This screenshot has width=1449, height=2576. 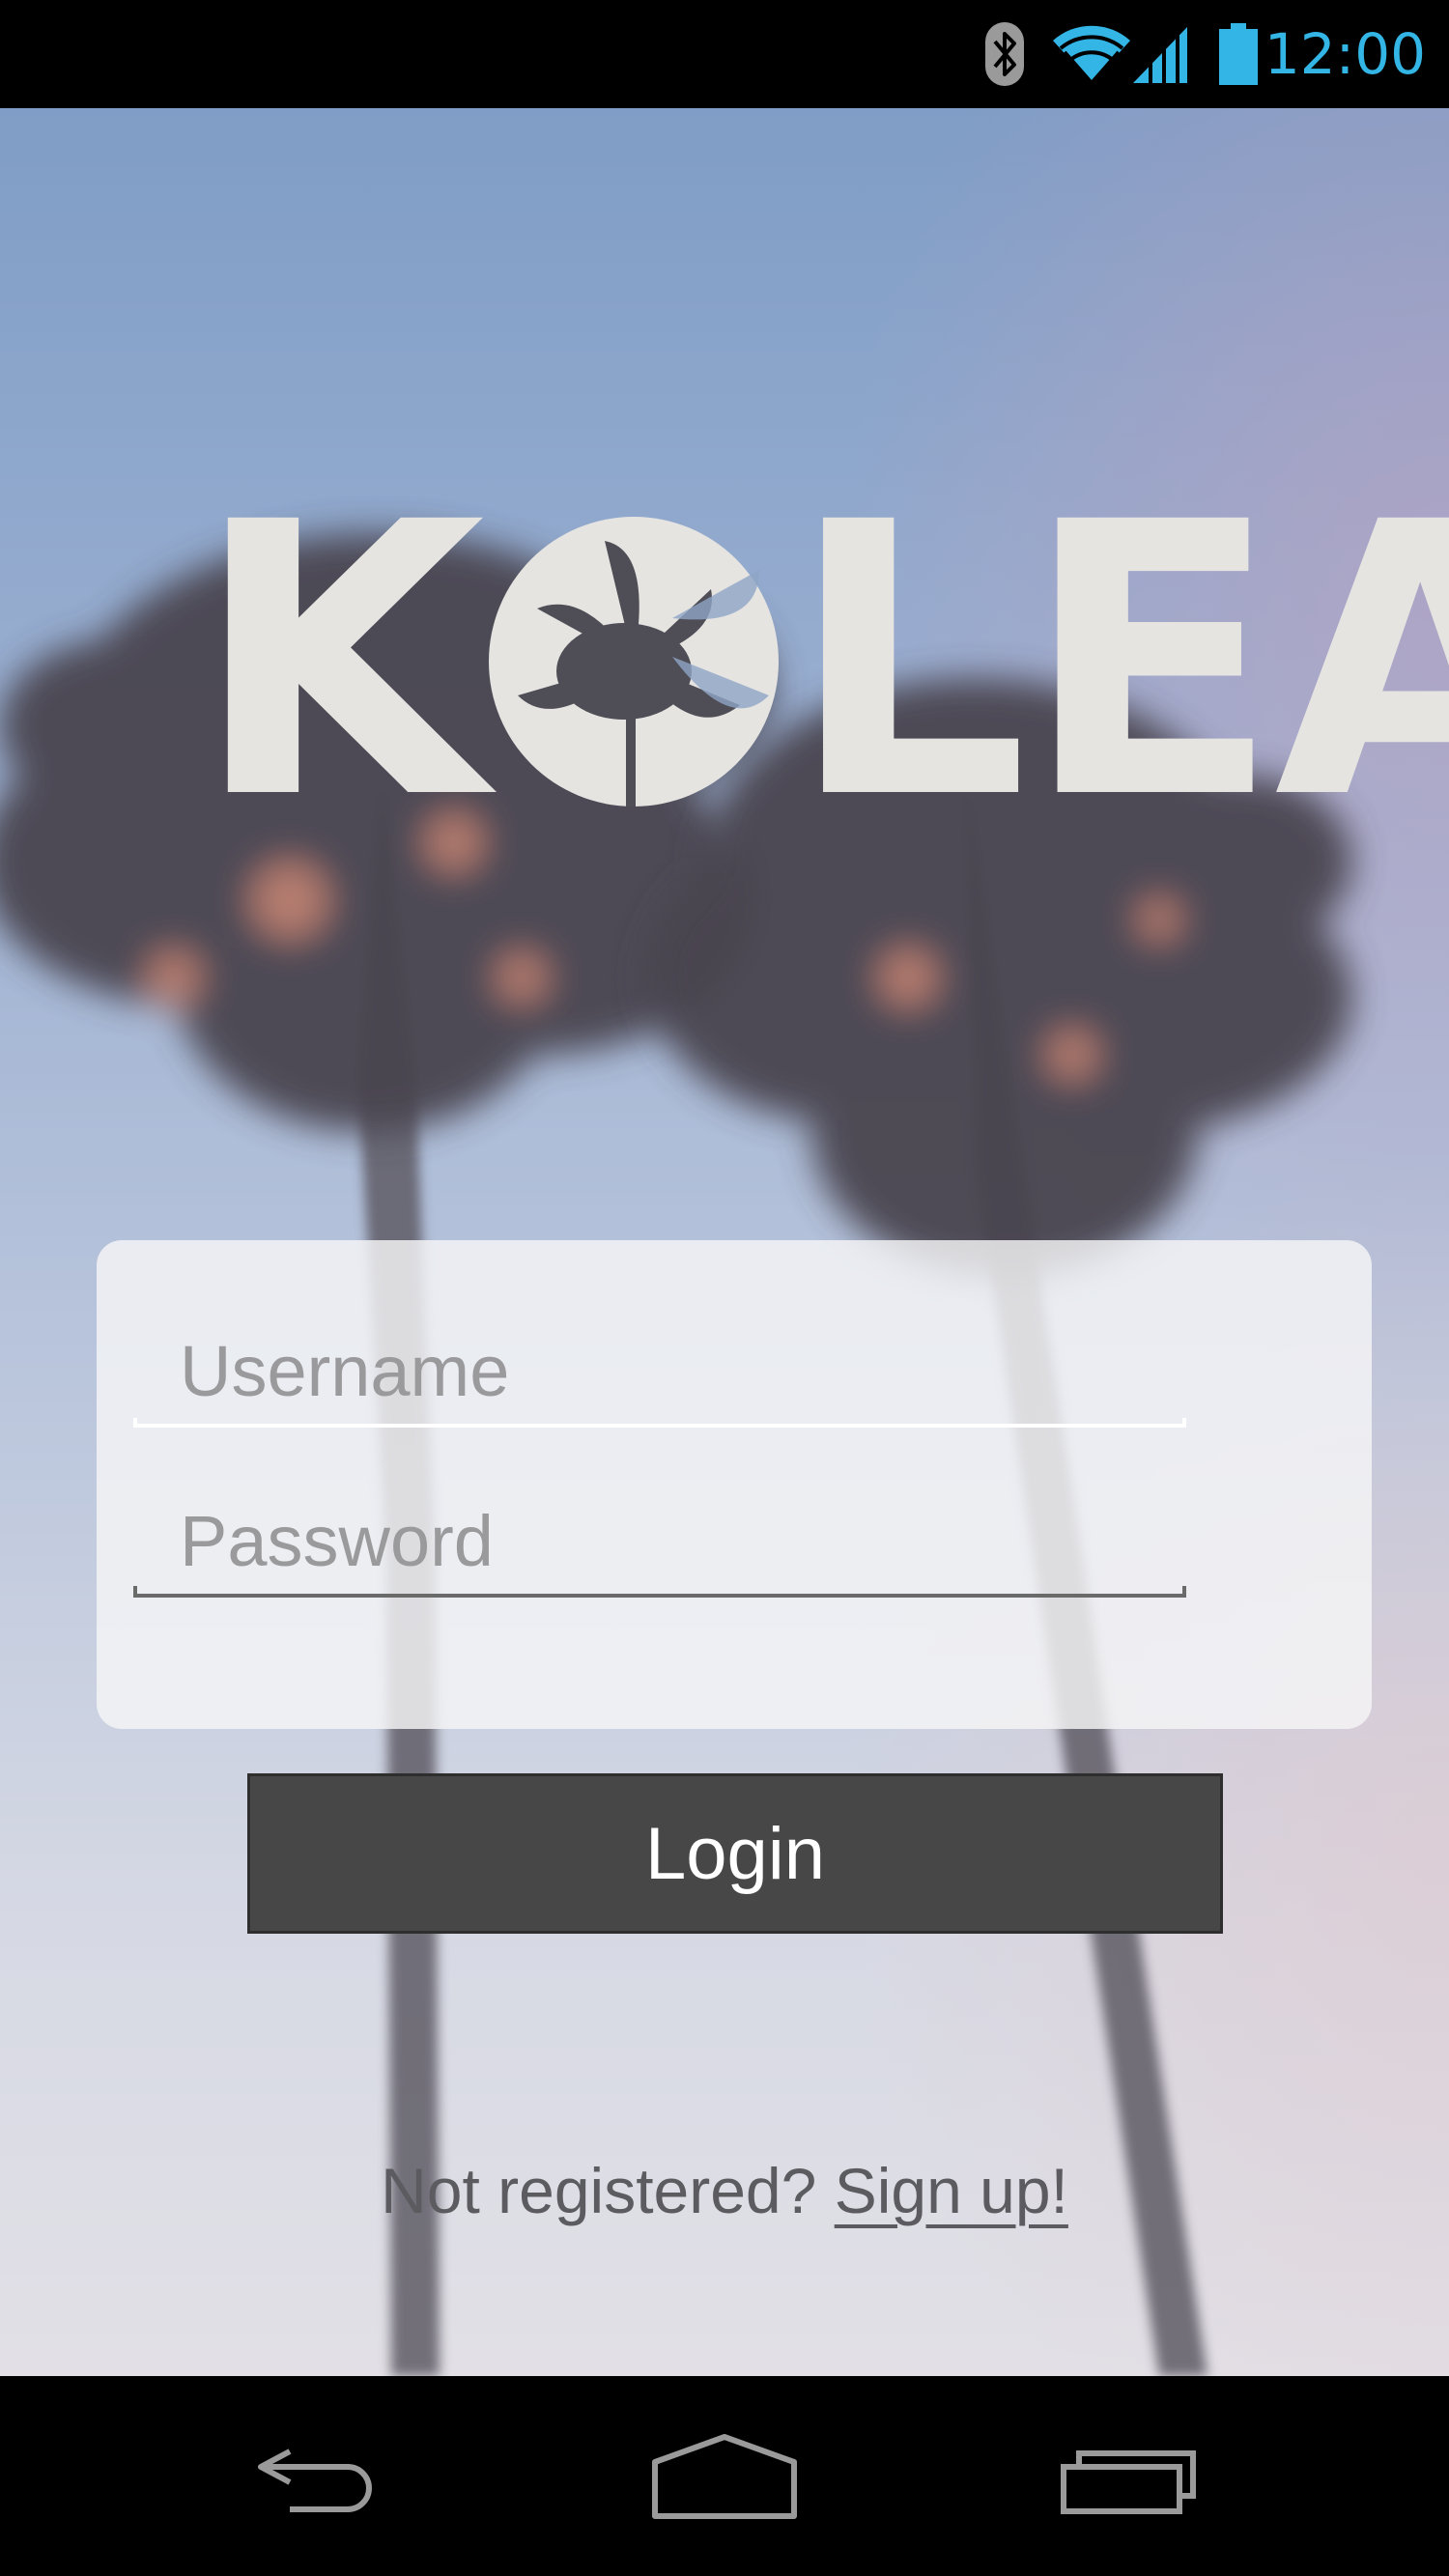 What do you see at coordinates (1091, 54) in the screenshot?
I see `wifi-icon` at bounding box center [1091, 54].